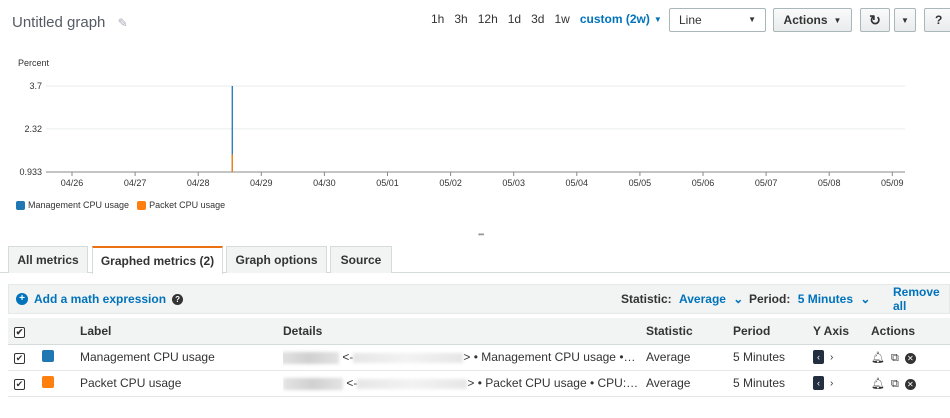 The height and width of the screenshot is (418, 950). What do you see at coordinates (48, 259) in the screenshot?
I see `tab-all-metrics: All metrics` at bounding box center [48, 259].